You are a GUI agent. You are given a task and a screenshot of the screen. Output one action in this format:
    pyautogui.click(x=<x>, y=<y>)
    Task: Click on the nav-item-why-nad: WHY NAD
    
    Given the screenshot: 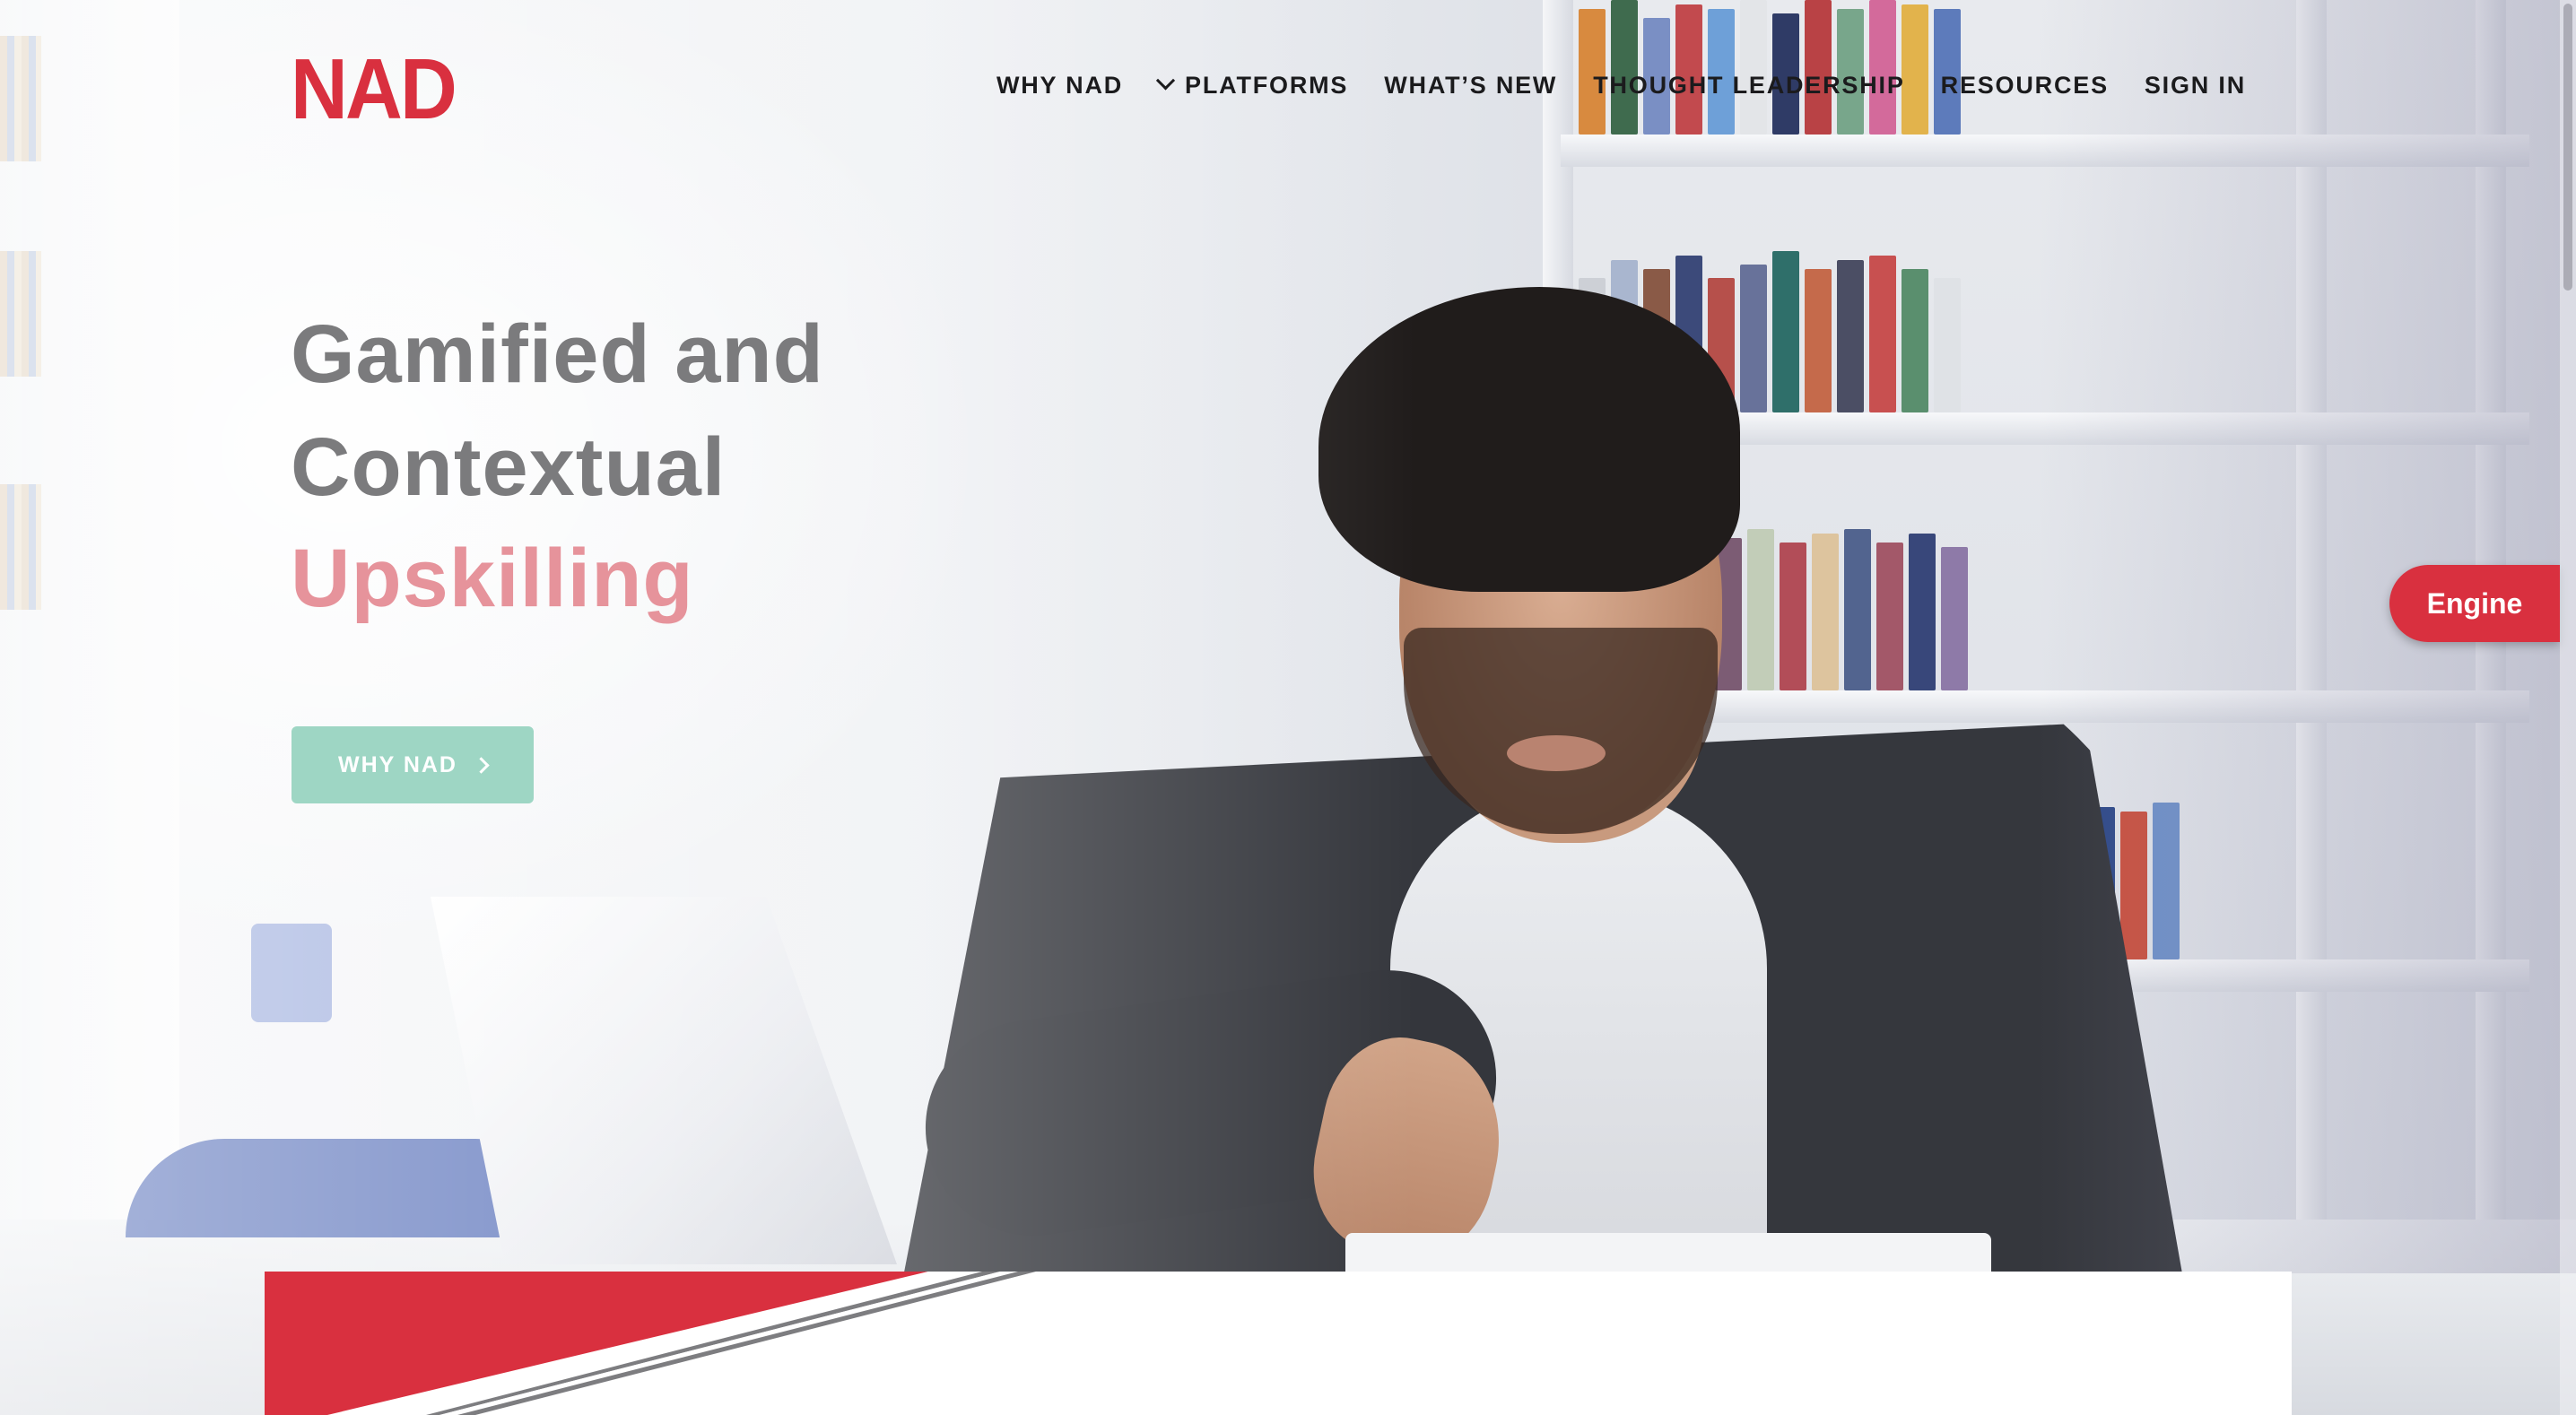 What is the action you would take?
    pyautogui.click(x=1059, y=86)
    